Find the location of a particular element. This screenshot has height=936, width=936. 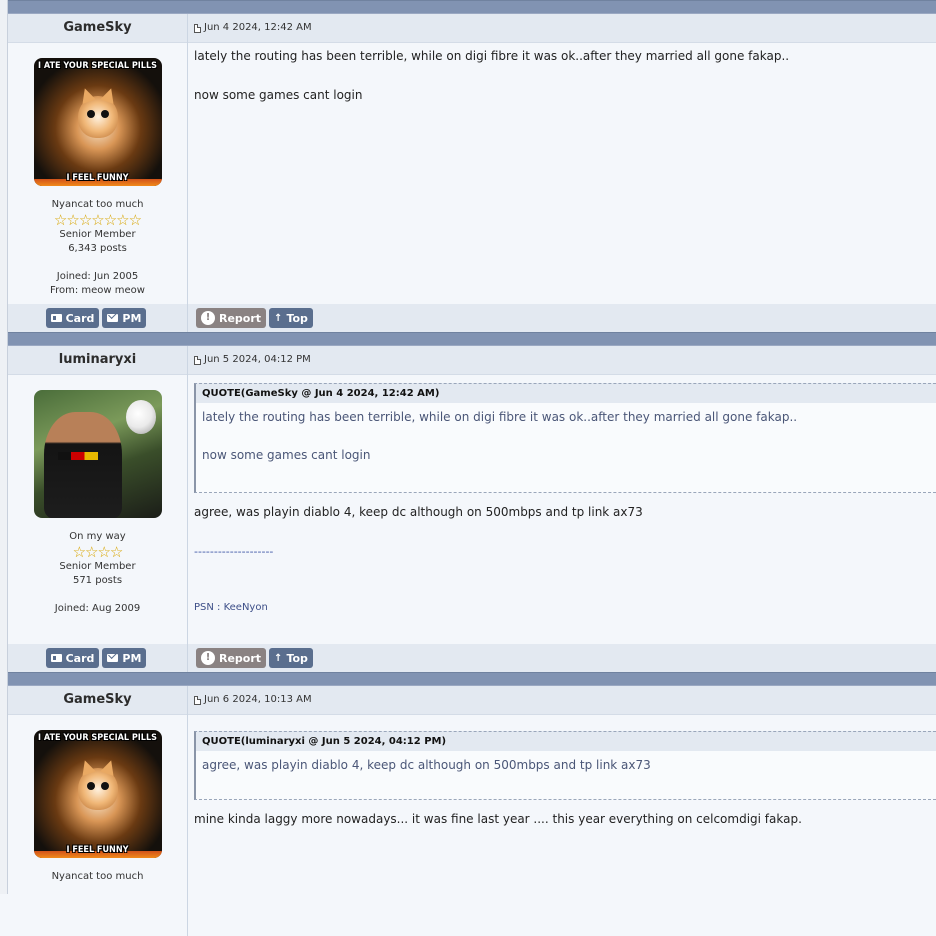

post-count: 6,343 posts is located at coordinates (97, 248).